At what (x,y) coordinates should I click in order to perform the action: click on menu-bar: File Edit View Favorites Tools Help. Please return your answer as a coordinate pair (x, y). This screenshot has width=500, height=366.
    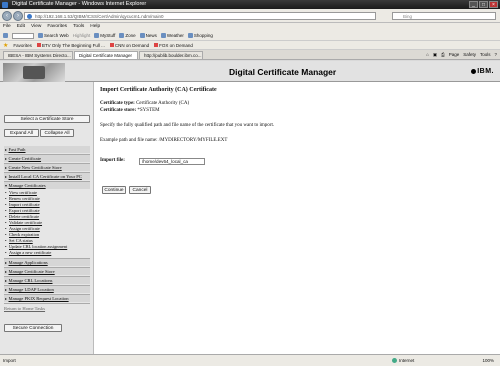
    Looking at the image, I should click on (250, 27).